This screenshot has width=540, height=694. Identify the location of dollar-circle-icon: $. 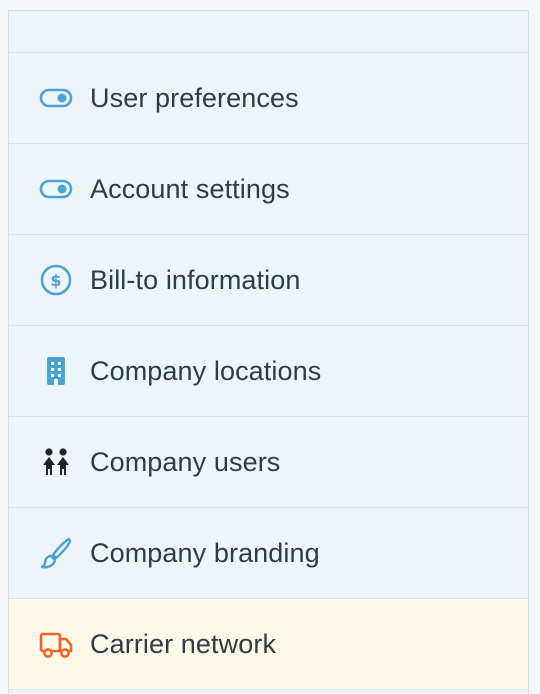
(56, 280).